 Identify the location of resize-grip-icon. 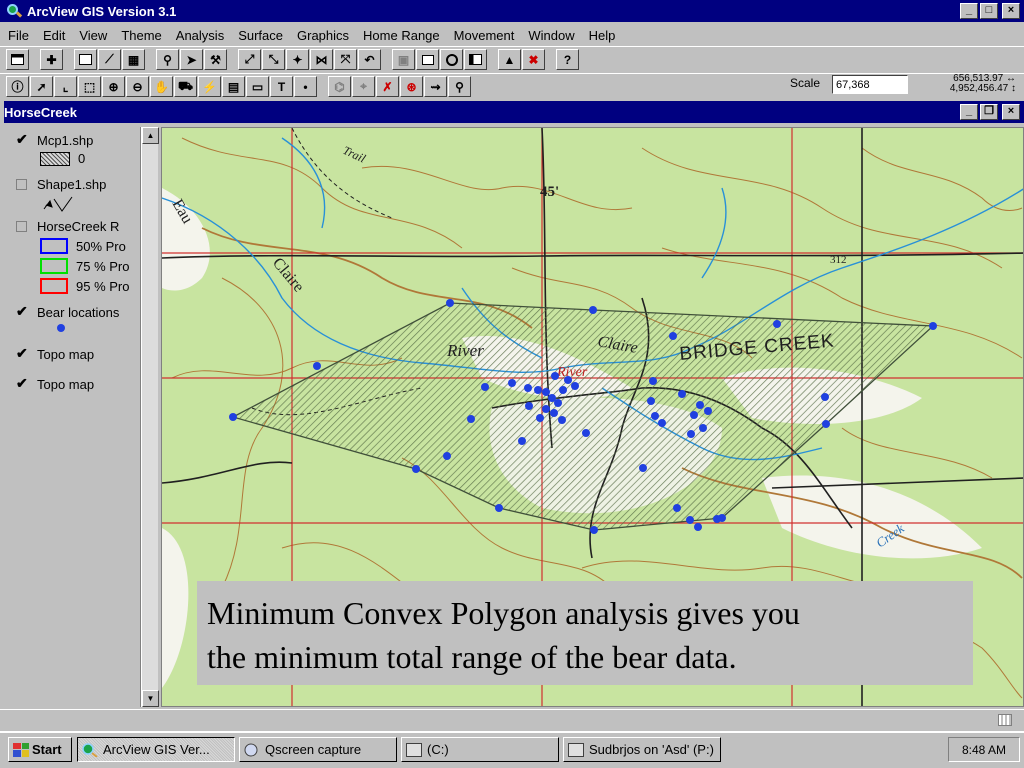
(1005, 720).